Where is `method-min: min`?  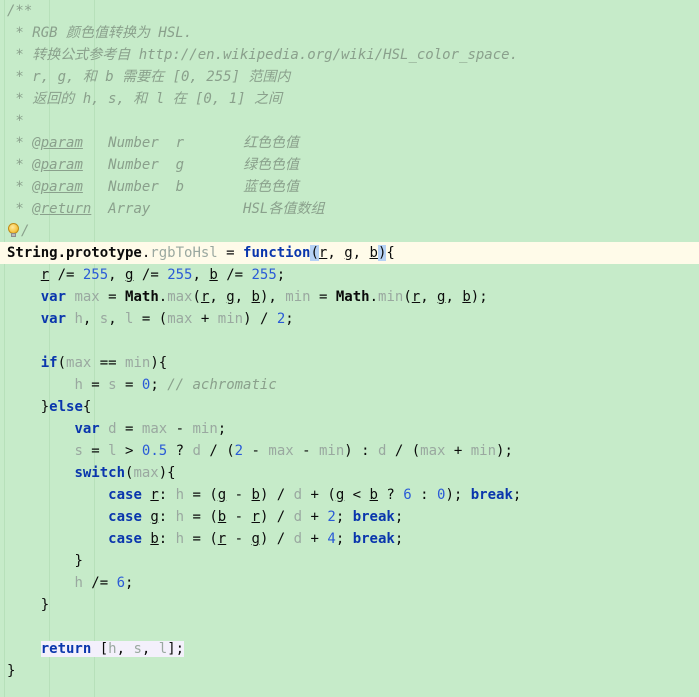
method-min: min is located at coordinates (391, 297).